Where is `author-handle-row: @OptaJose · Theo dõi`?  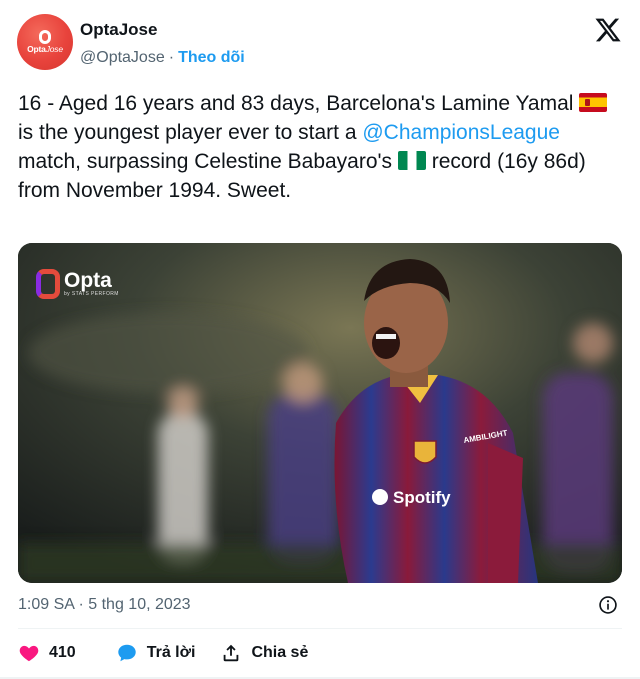
author-handle-row: @OptaJose · Theo dõi is located at coordinates (162, 58).